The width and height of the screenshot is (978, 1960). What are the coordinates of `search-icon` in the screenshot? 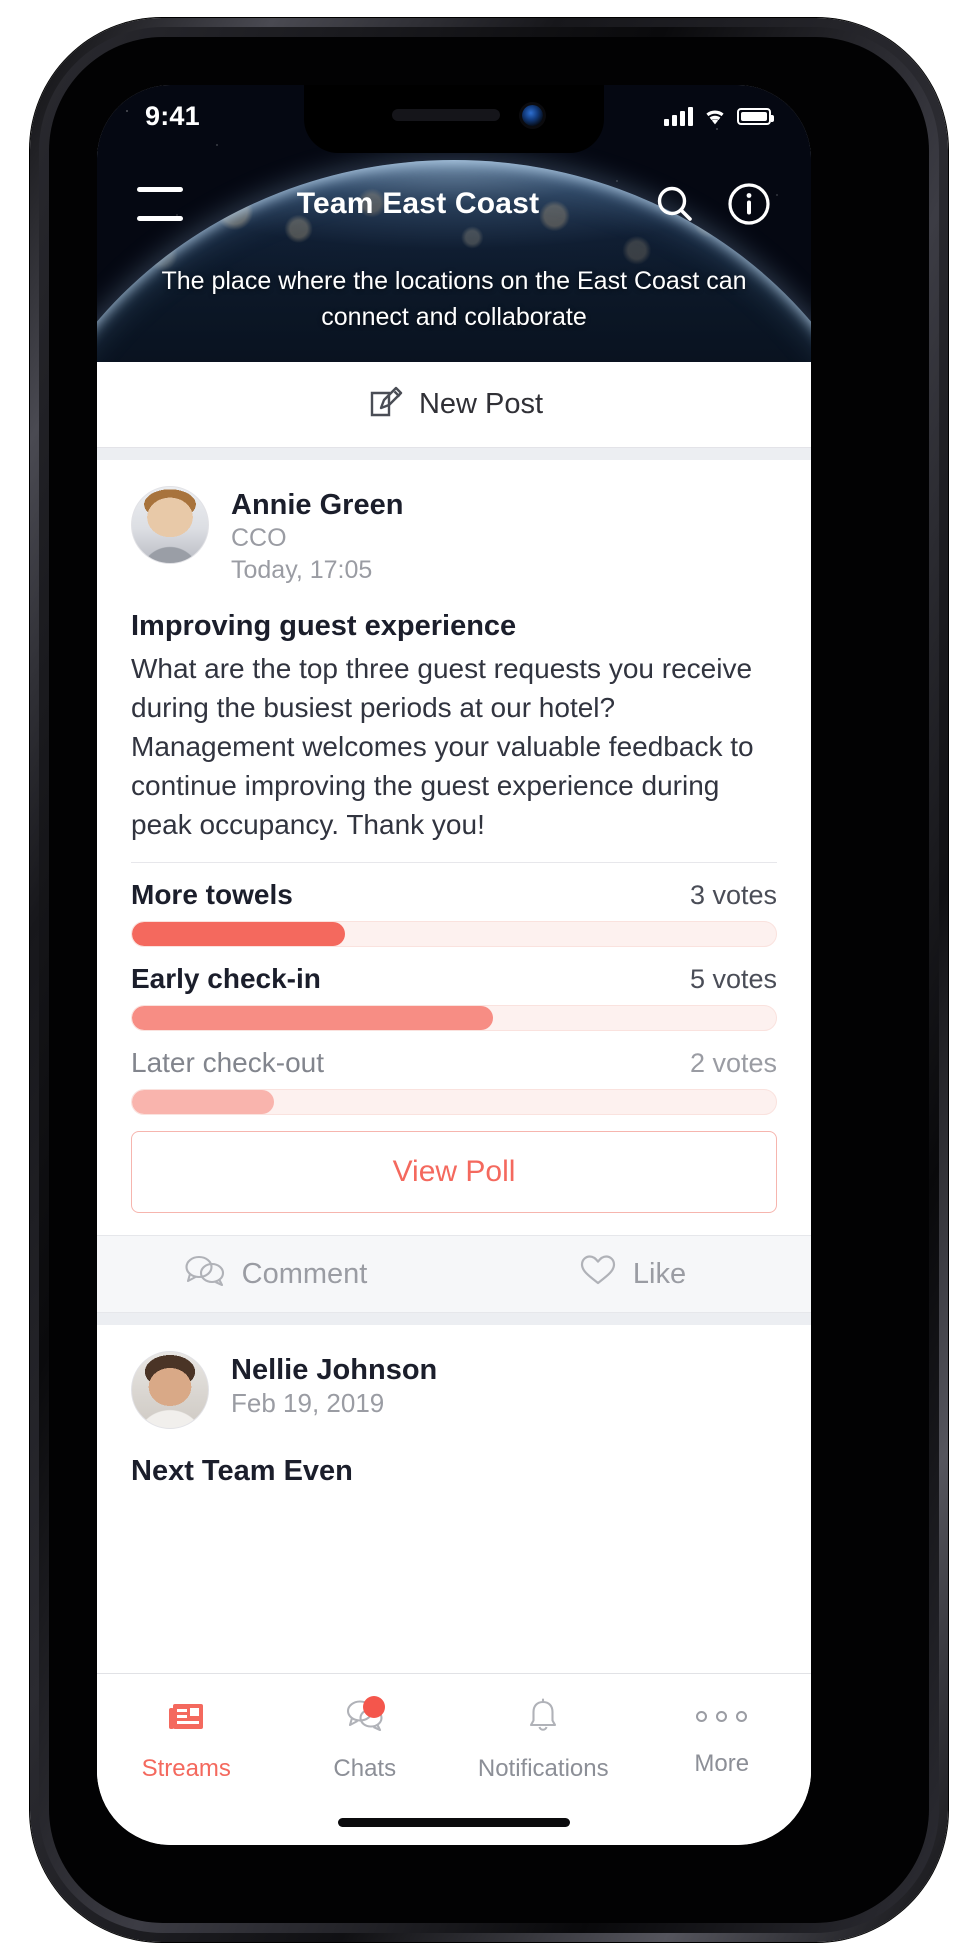 It's located at (675, 204).